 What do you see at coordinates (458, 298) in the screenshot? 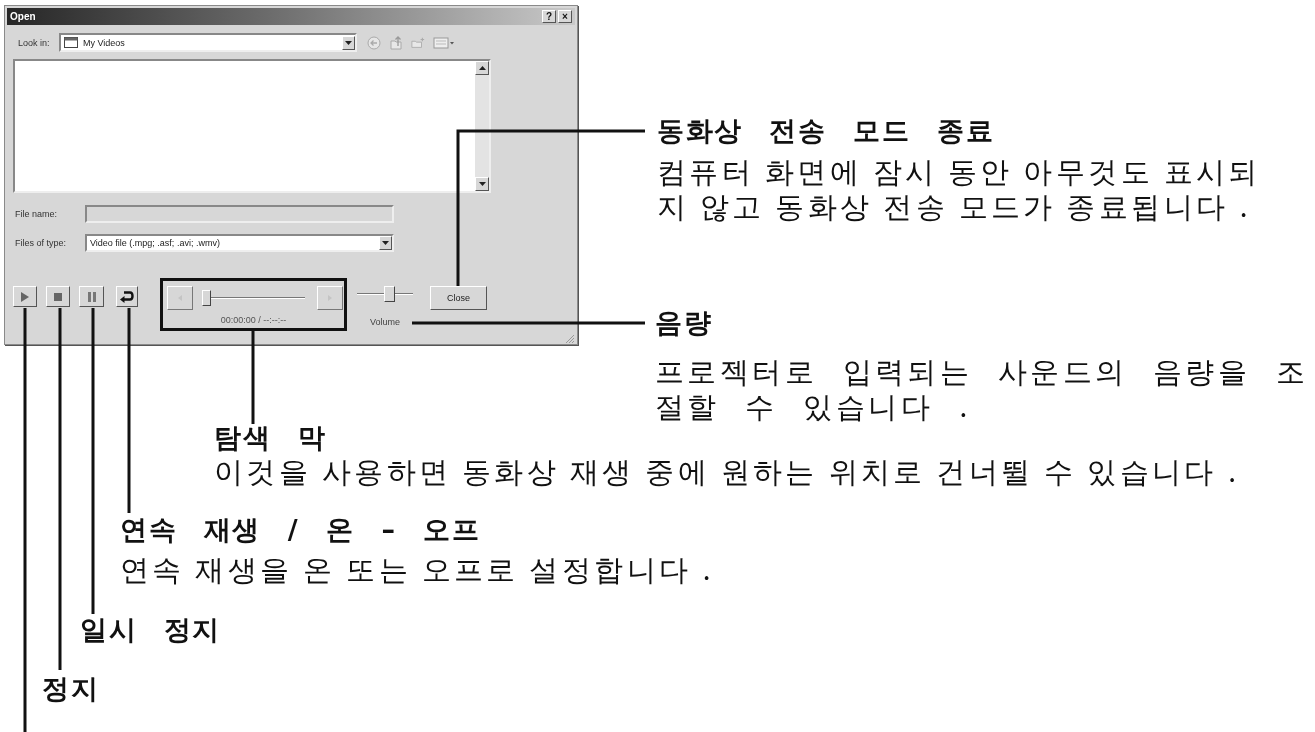
I see `close-button: Close` at bounding box center [458, 298].